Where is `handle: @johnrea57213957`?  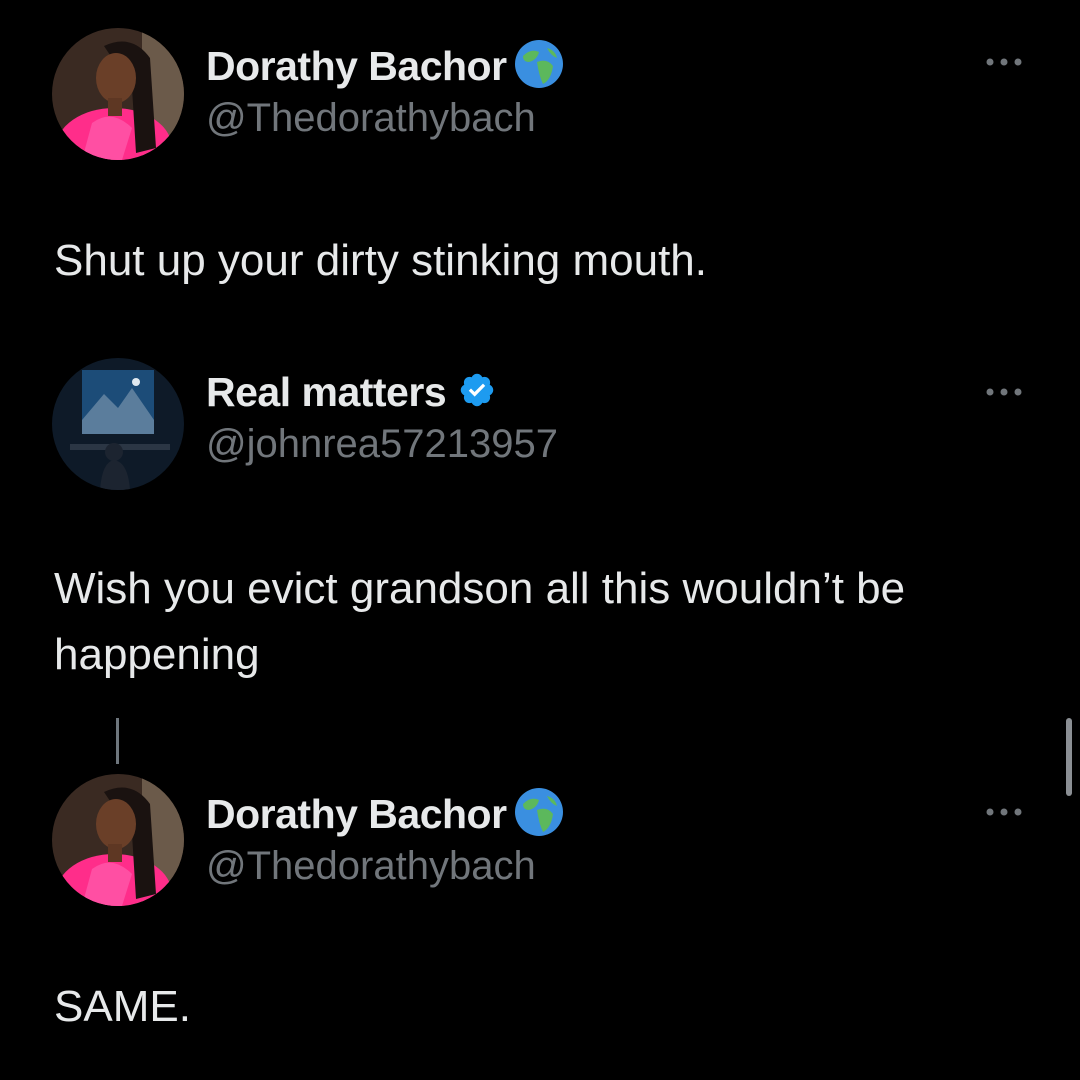 handle: @johnrea57213957 is located at coordinates (382, 444).